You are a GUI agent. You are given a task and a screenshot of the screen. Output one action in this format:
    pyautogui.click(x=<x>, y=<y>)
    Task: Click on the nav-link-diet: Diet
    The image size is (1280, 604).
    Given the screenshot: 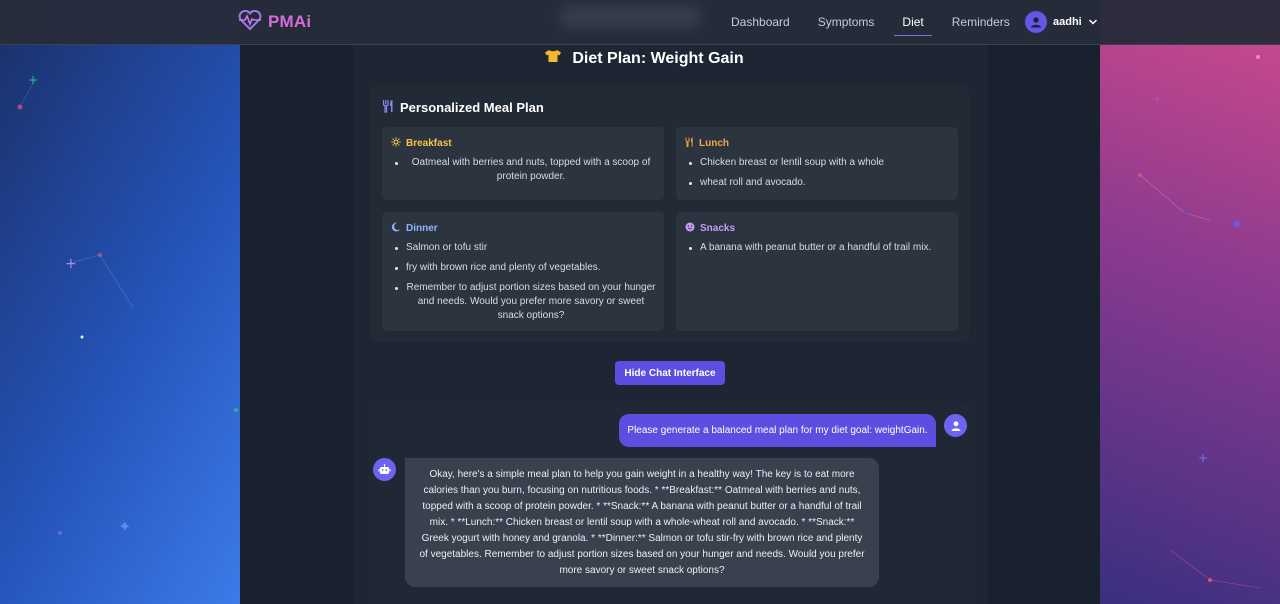 What is the action you would take?
    pyautogui.click(x=913, y=22)
    